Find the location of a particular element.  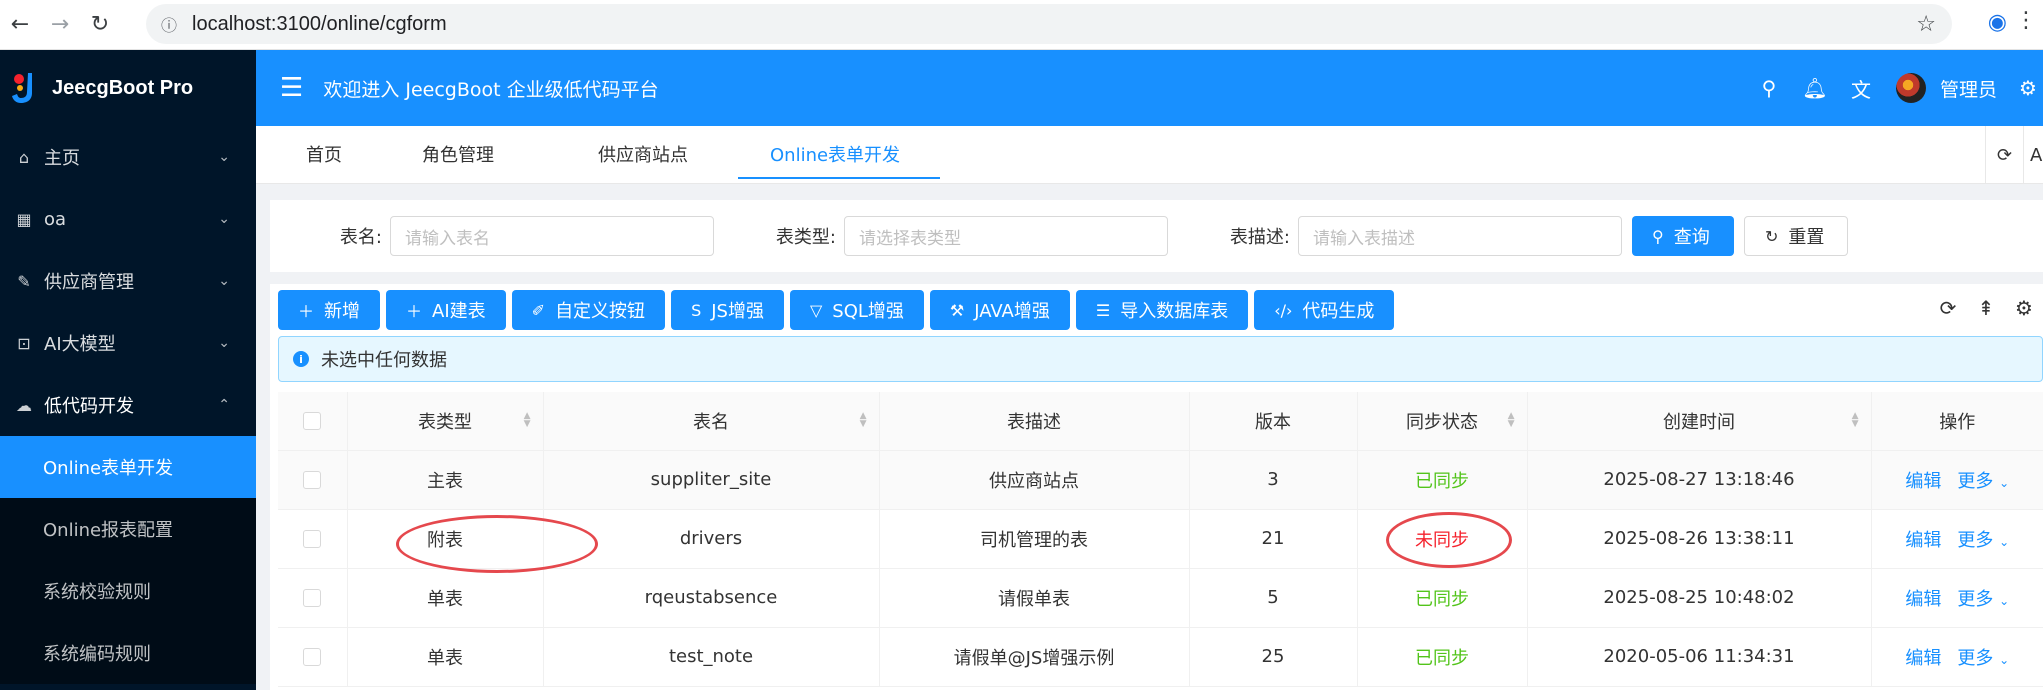

plus-icon: ＋ is located at coordinates (306, 311).